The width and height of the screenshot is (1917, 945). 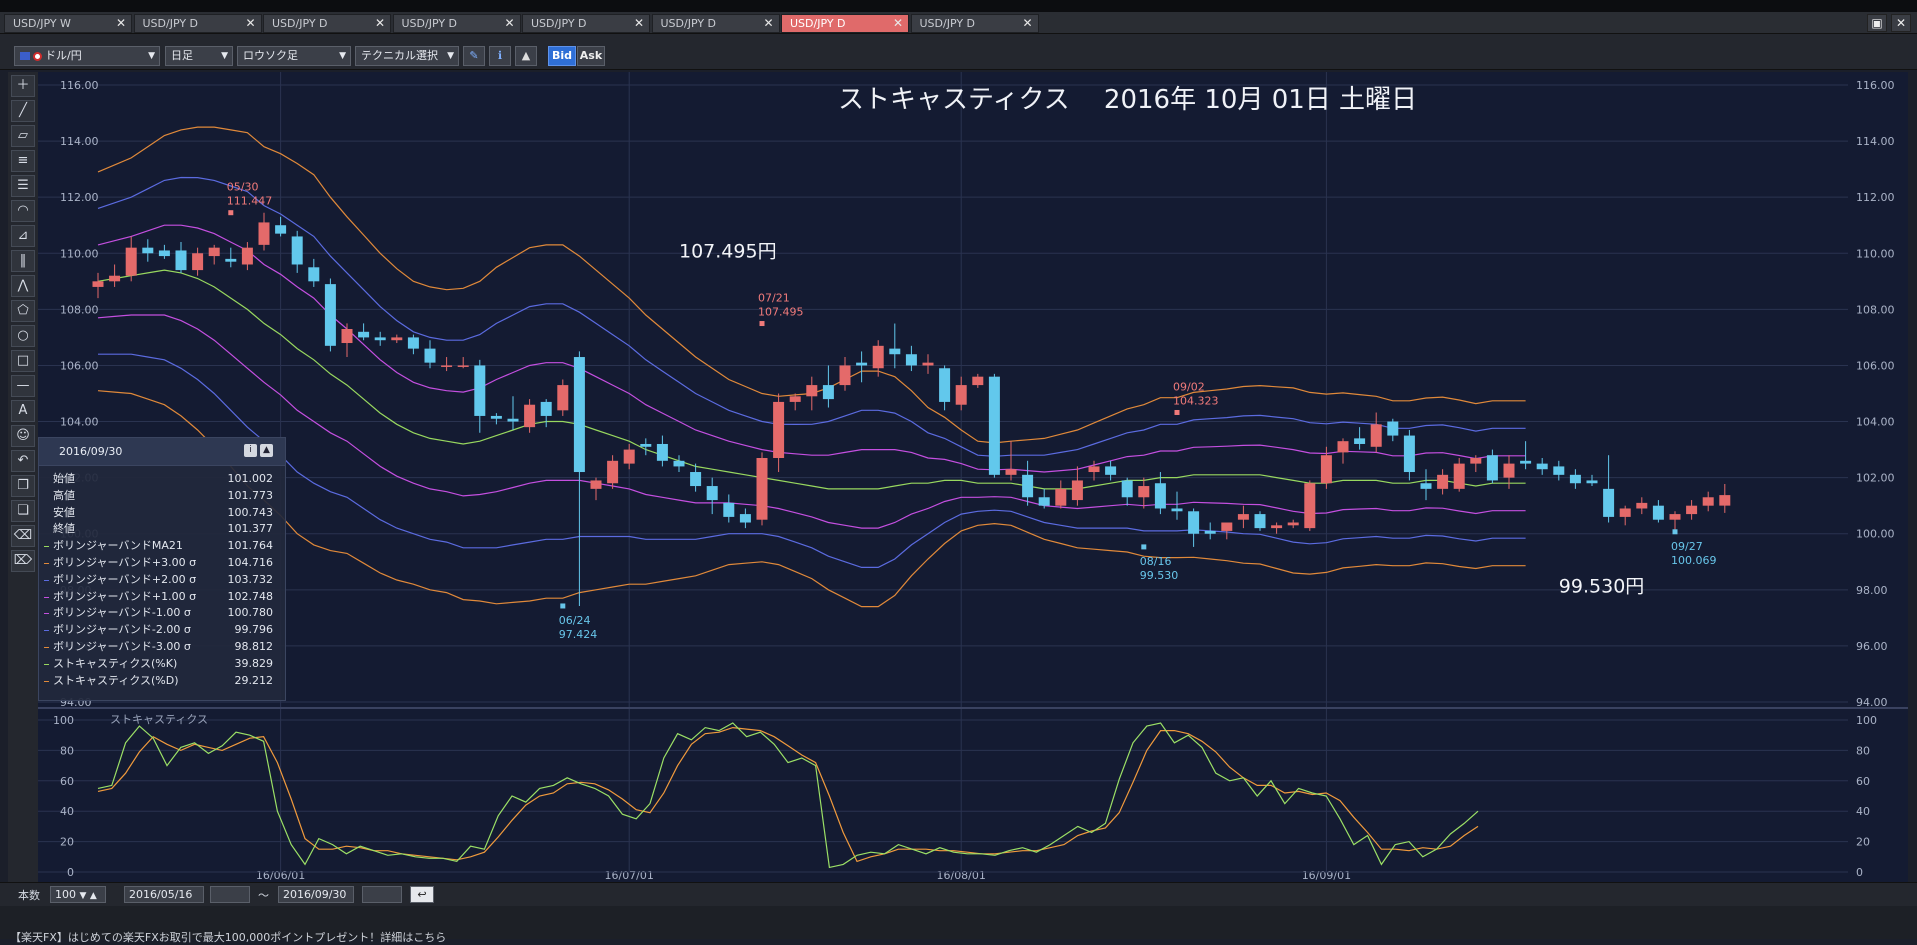 I want to click on currency-pair-select: ドル/円 ▼, so click(x=87, y=56).